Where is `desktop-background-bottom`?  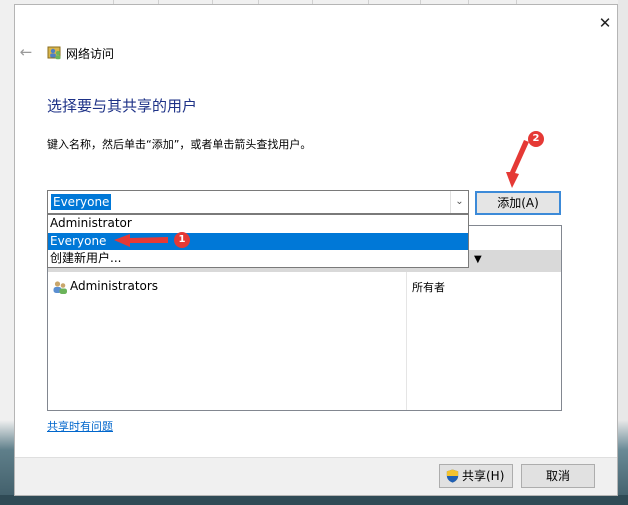
desktop-background-bottom is located at coordinates (314, 500).